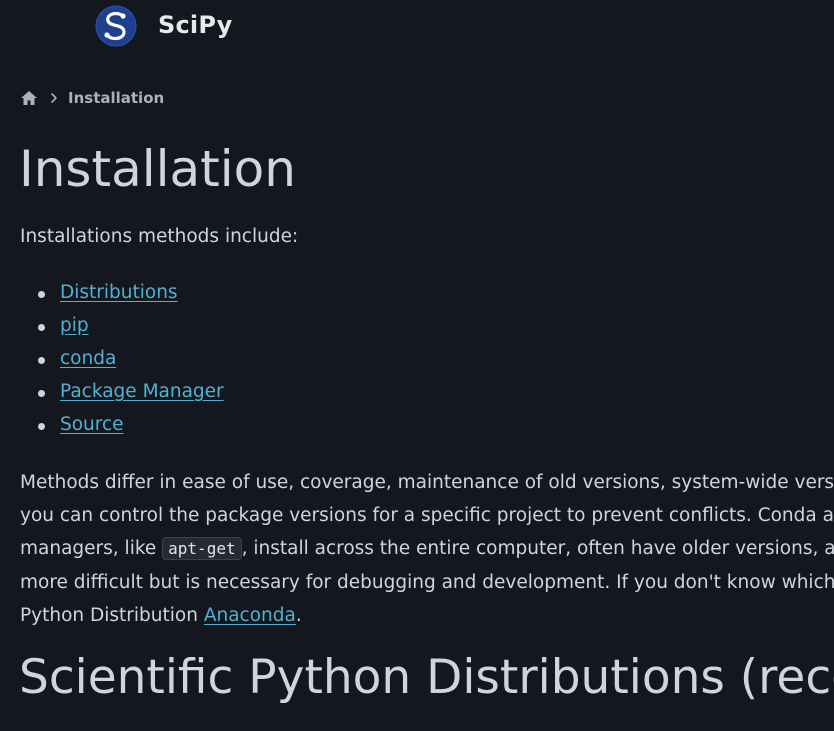 The image size is (834, 731). I want to click on list-item: pip, so click(122, 331).